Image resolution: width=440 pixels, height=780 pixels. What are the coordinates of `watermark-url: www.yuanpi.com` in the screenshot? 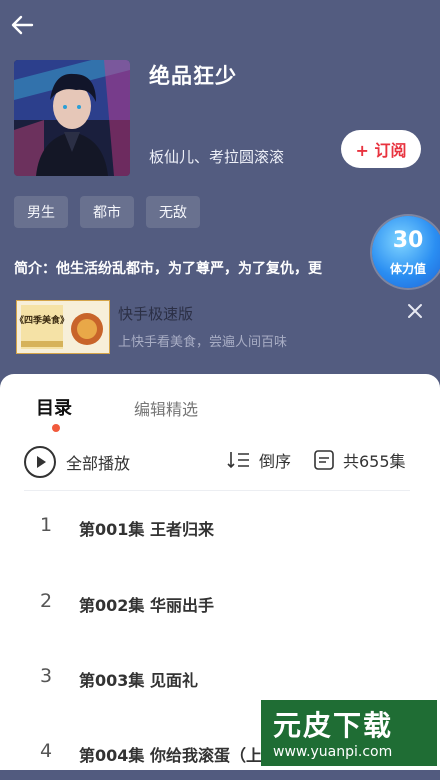 It's located at (333, 752).